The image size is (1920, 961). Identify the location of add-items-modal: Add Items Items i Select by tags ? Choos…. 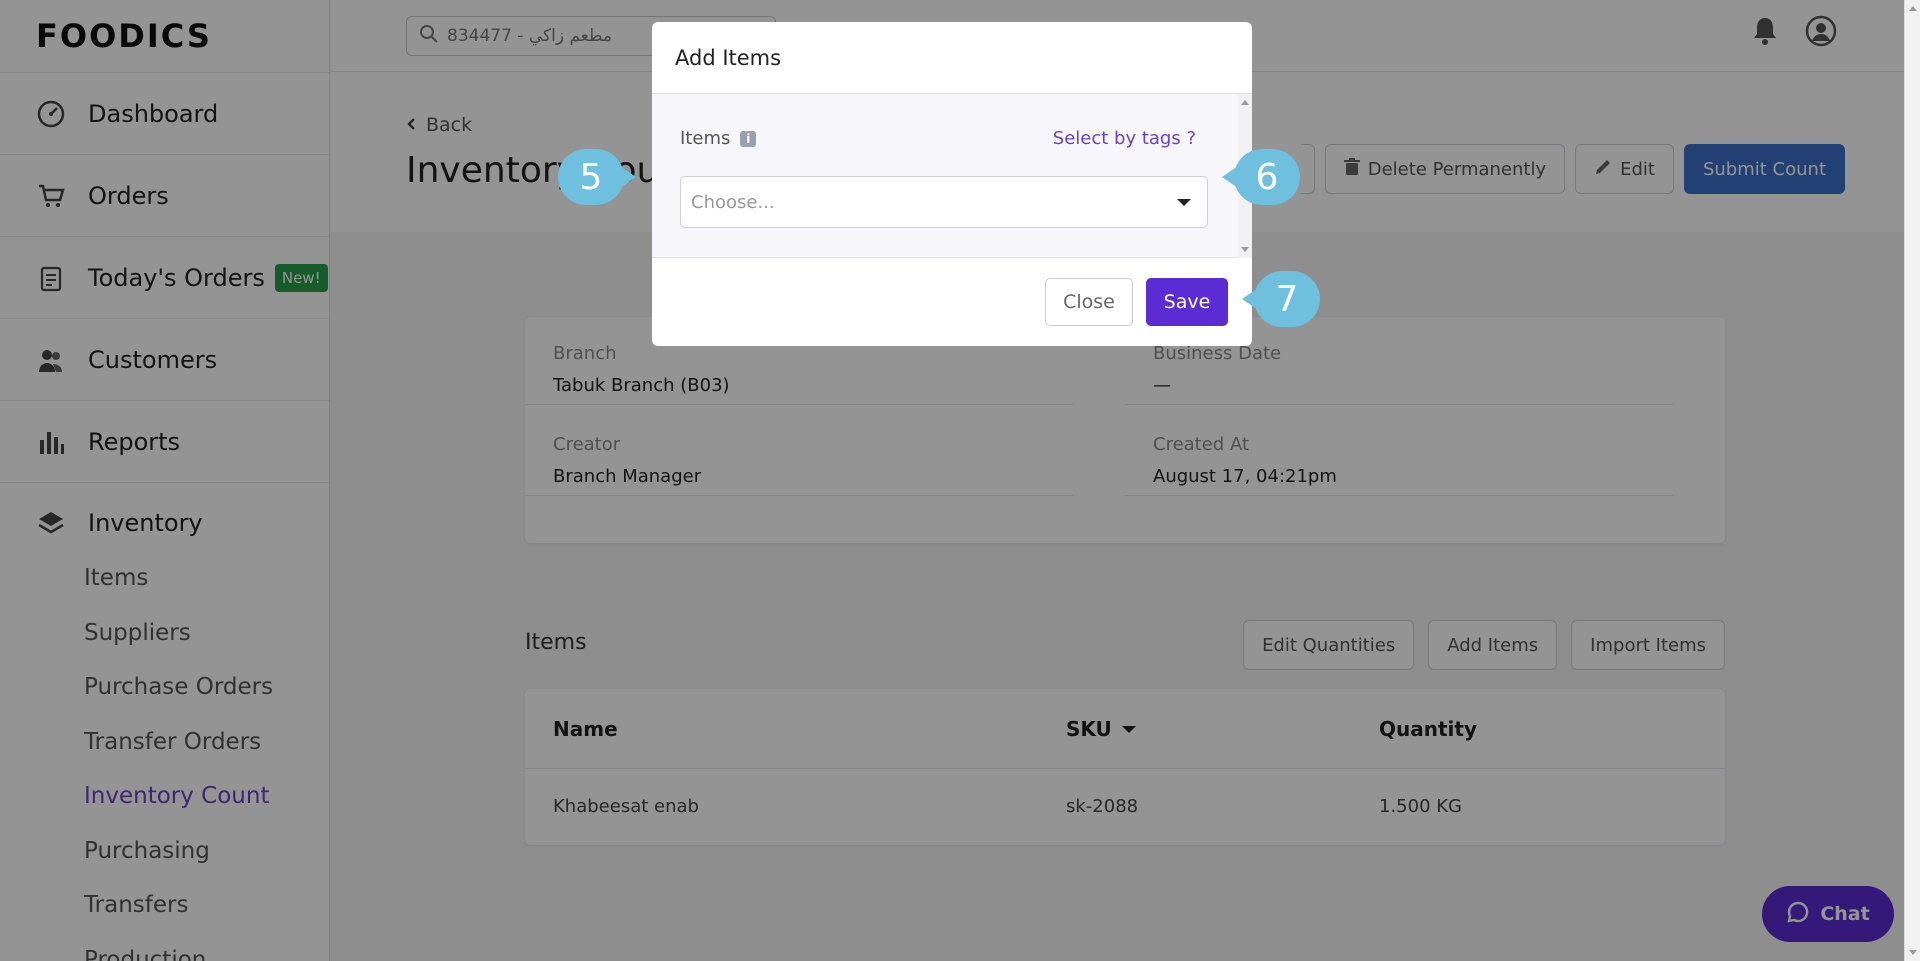
(952, 184).